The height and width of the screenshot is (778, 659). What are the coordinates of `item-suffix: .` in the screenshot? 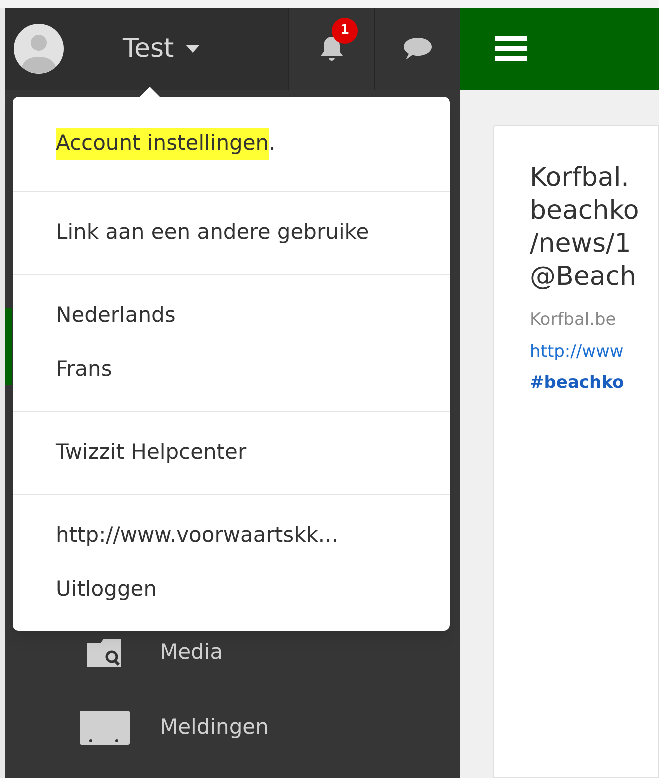 It's located at (272, 144).